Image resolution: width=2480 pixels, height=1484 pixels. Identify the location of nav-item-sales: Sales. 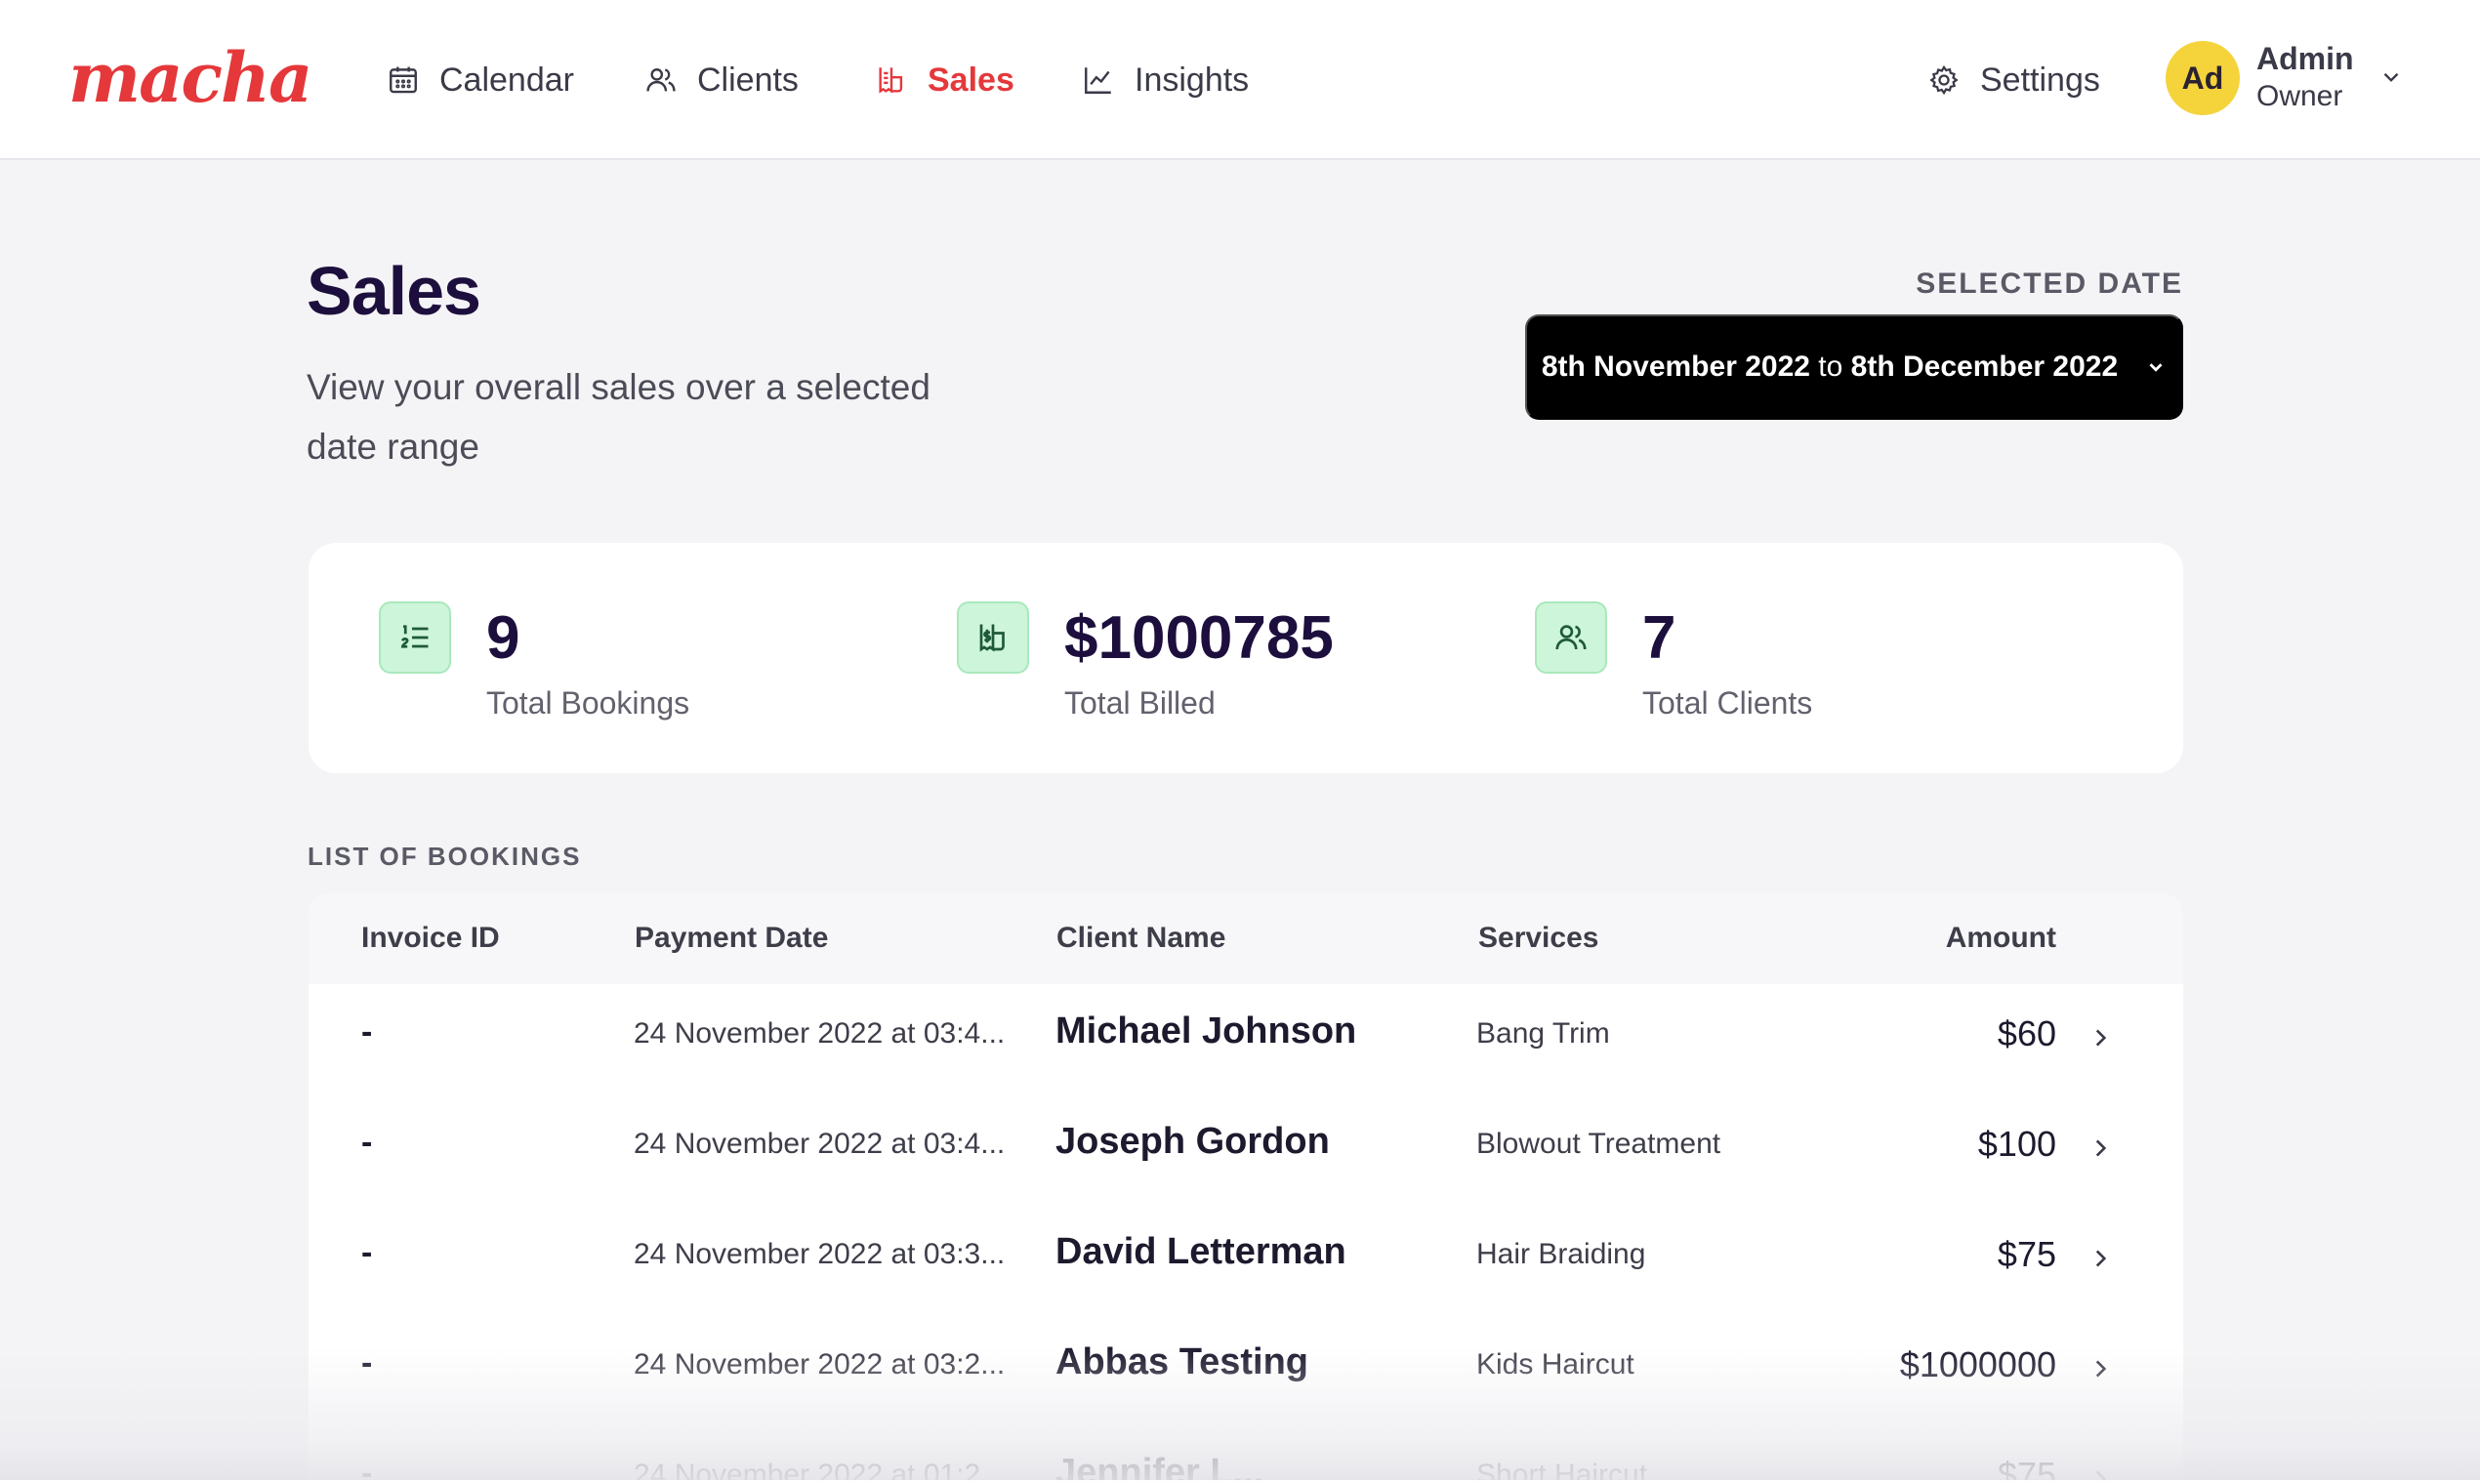
(945, 80).